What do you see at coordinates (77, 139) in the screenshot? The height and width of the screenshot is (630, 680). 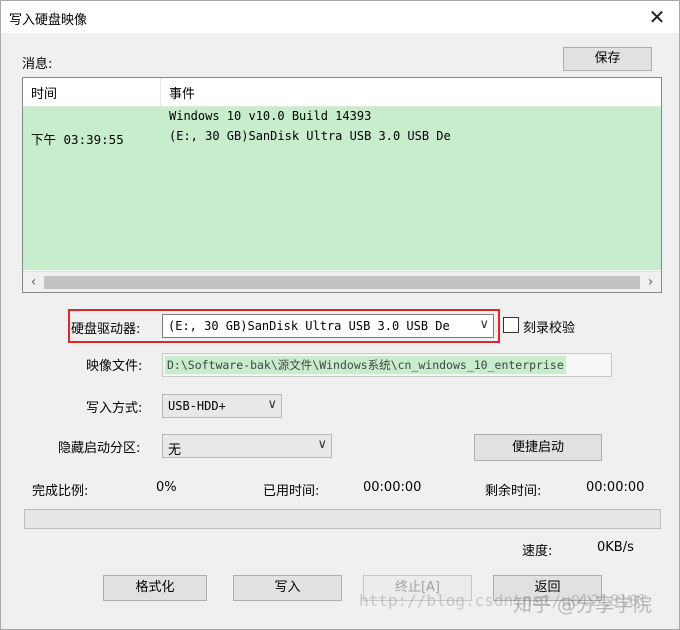 I see `log-time: 下午 03:39:55` at bounding box center [77, 139].